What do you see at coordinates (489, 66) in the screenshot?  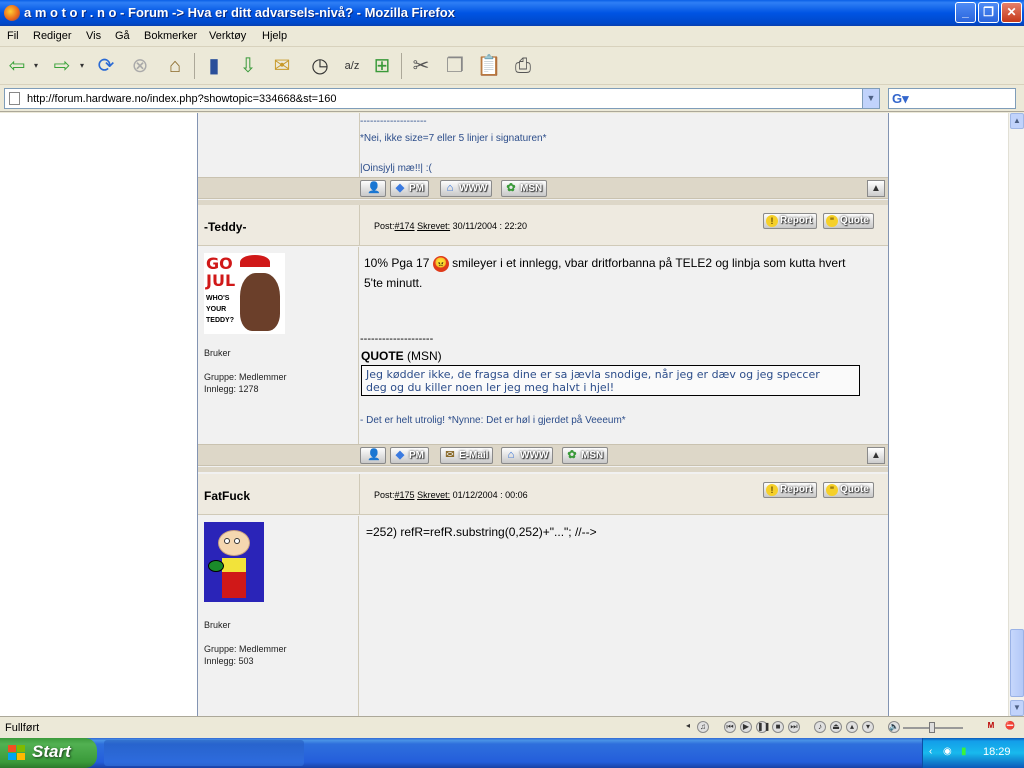 I see `paste-icon: 📋` at bounding box center [489, 66].